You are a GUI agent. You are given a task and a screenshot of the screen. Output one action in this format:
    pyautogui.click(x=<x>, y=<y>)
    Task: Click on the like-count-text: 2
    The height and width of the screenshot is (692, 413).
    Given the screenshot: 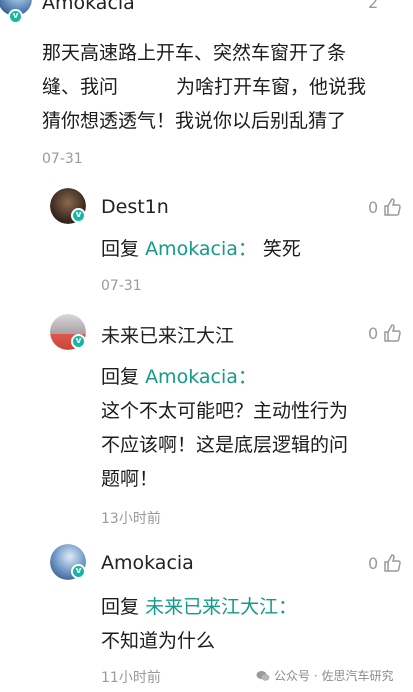 What is the action you would take?
    pyautogui.click(x=373, y=6)
    